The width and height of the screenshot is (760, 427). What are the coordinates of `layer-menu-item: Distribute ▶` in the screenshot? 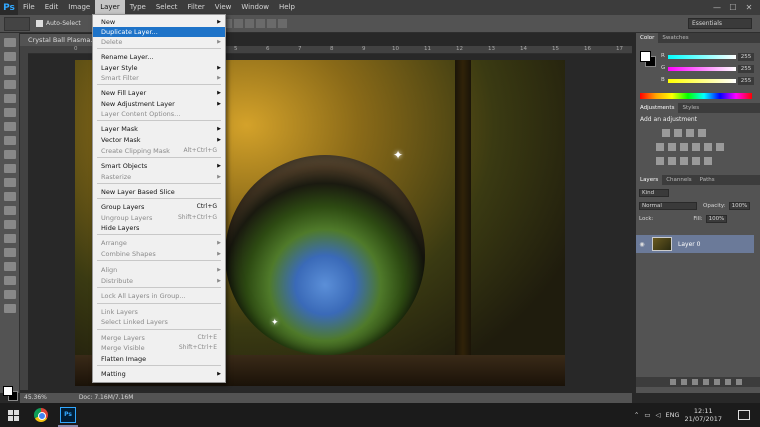 It's located at (159, 281).